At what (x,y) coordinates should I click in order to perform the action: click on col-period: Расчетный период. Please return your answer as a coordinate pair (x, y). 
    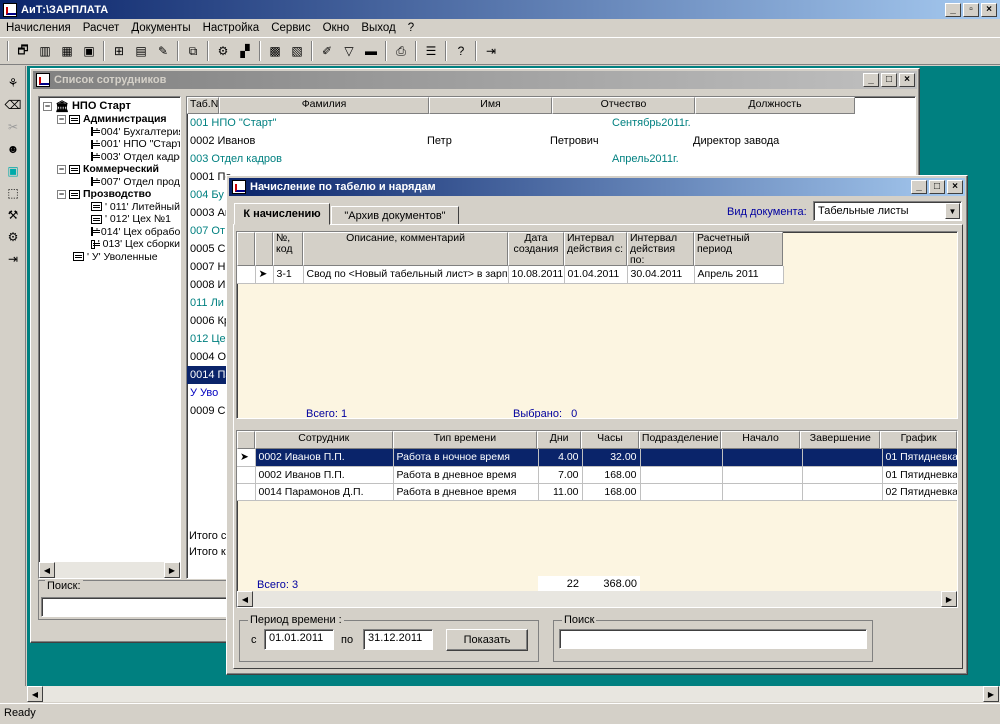
    Looking at the image, I should click on (738, 249).